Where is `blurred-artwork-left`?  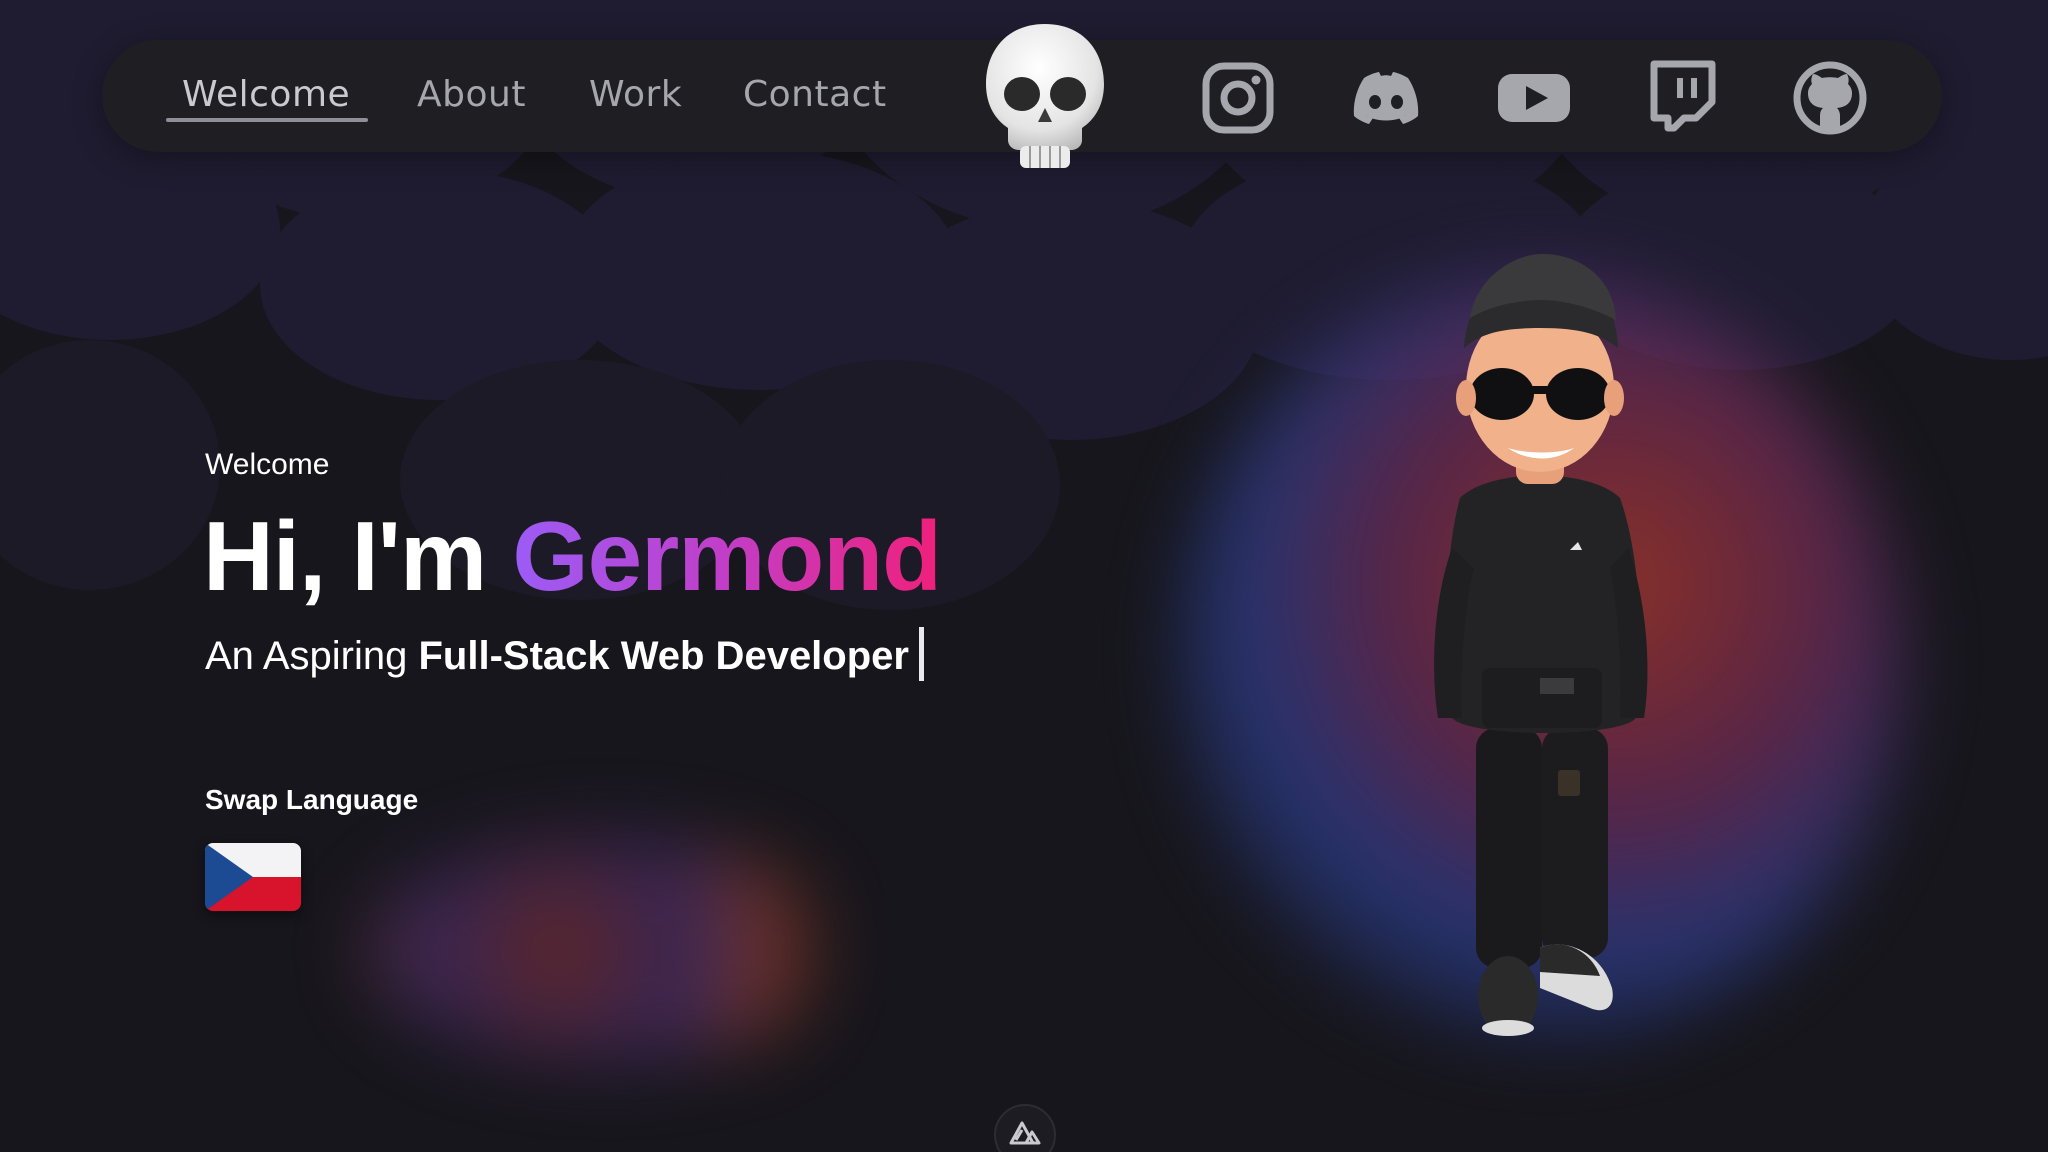
blurred-artwork-left is located at coordinates (605, 950).